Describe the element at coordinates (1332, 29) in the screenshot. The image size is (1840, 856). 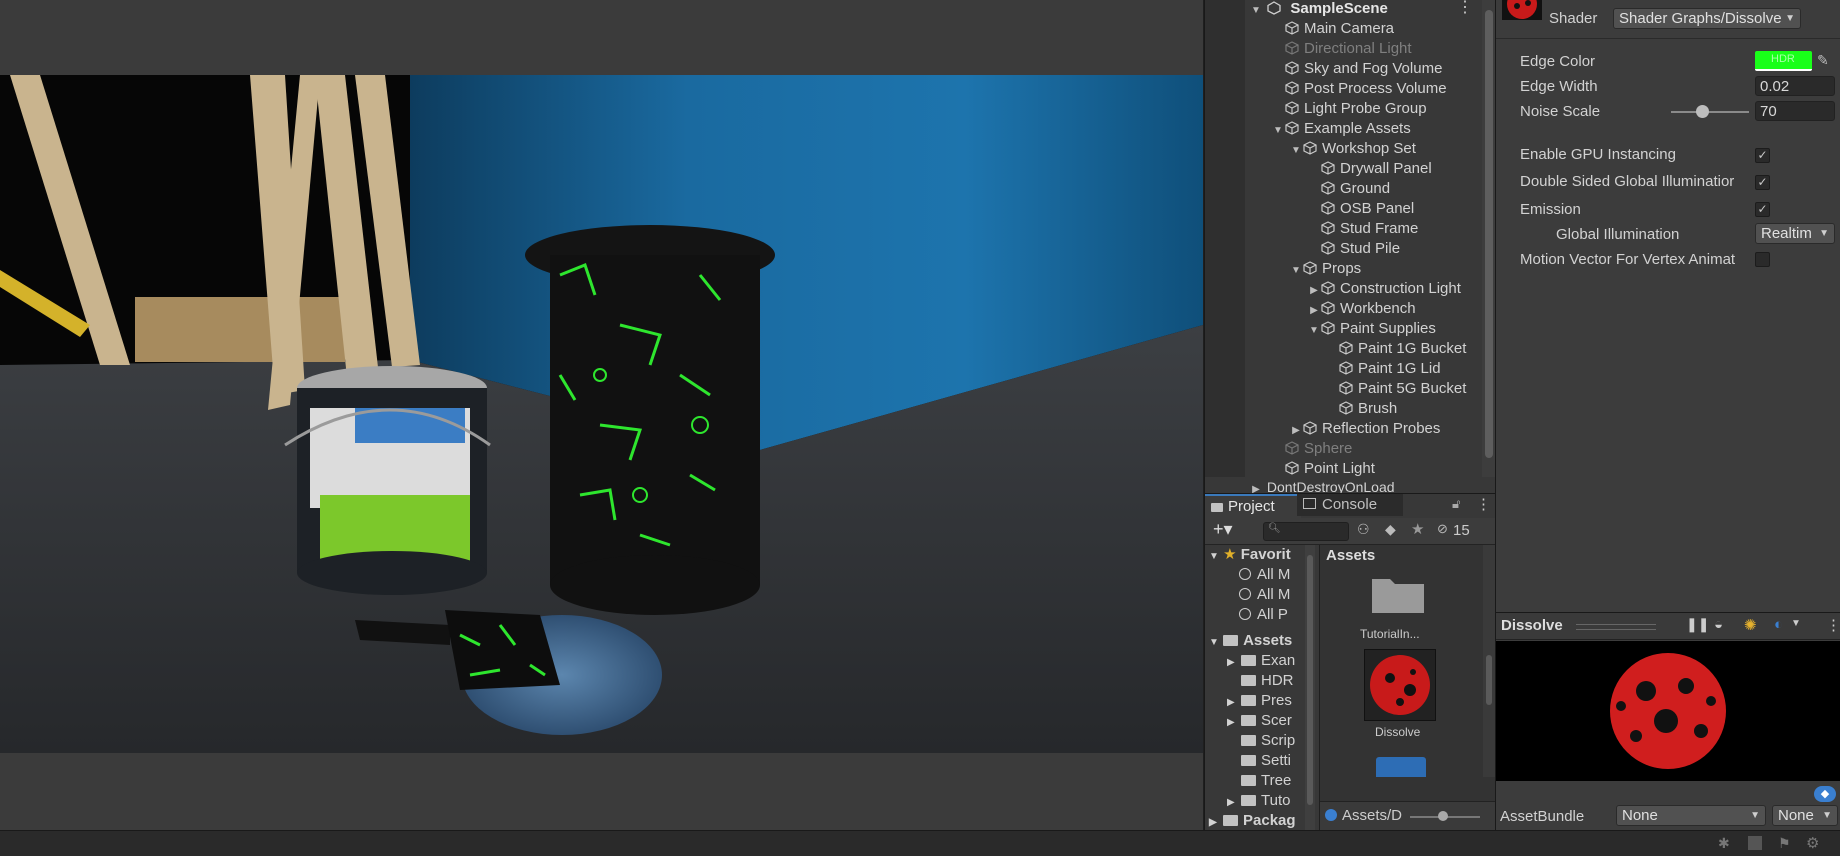
I see `hierarchy-item: Main Camera` at that location.